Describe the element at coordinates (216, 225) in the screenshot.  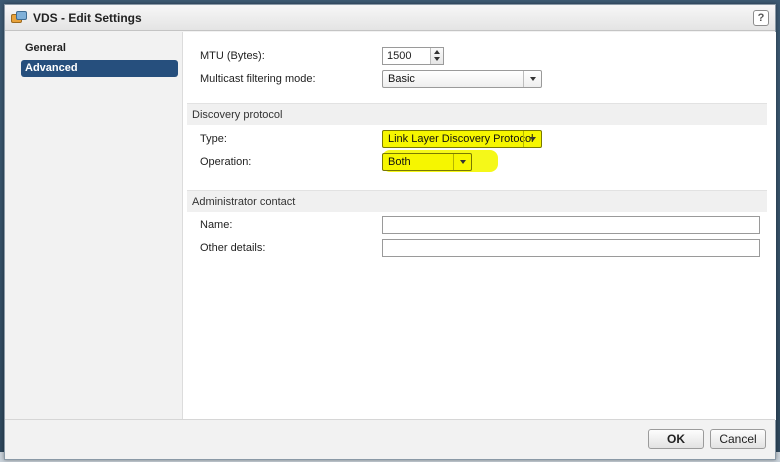
I see `name-label: Name:` at that location.